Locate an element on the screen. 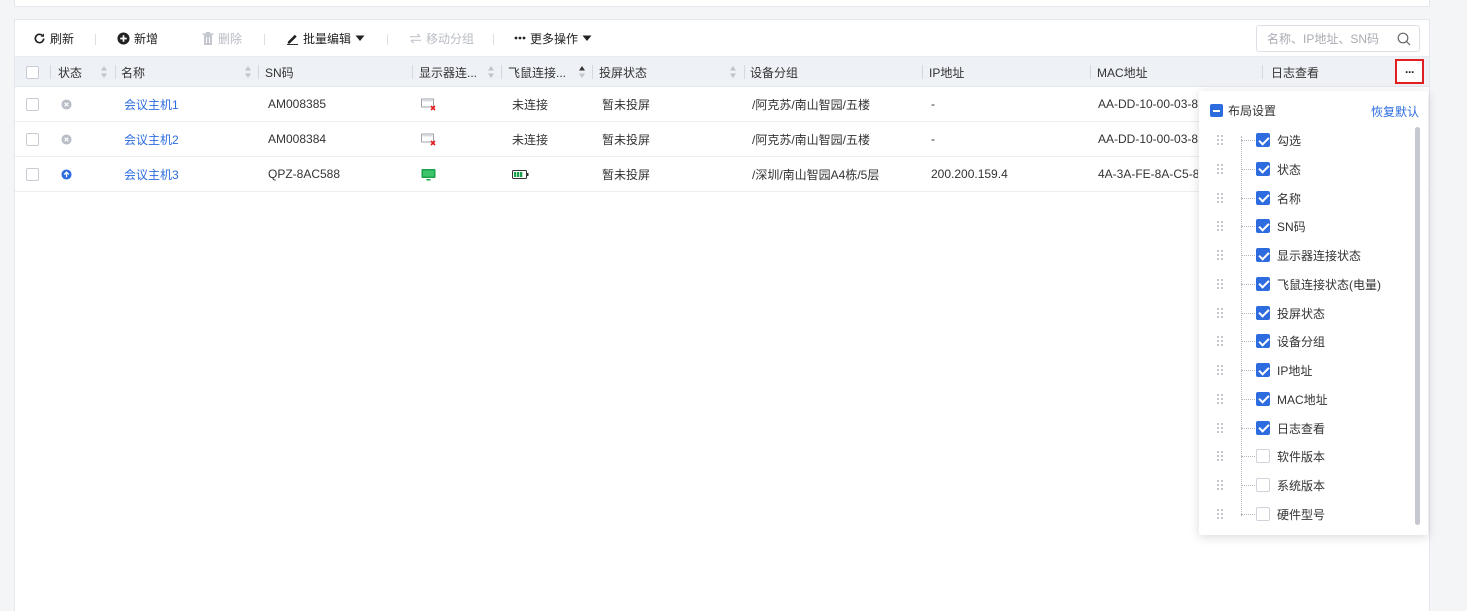 The height and width of the screenshot is (611, 1467). device-name-link: 会议主机2 is located at coordinates (151, 139).